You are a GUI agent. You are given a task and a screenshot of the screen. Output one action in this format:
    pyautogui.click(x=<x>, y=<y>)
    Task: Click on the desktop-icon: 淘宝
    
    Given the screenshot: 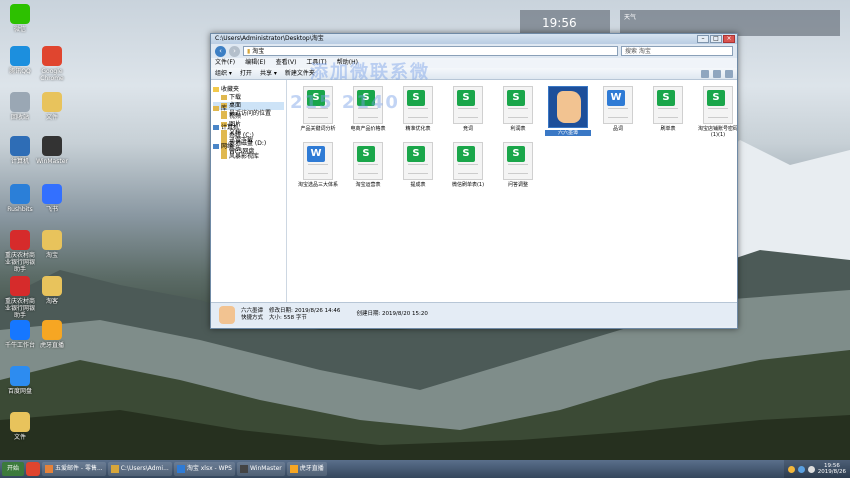 What is the action you would take?
    pyautogui.click(x=52, y=244)
    